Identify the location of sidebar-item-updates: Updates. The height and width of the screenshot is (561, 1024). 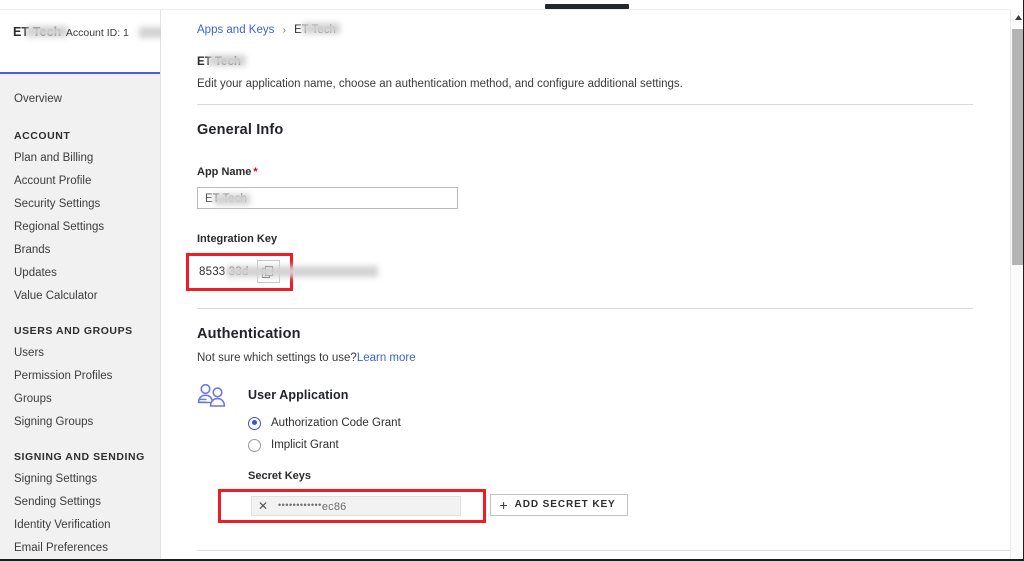
(80, 273).